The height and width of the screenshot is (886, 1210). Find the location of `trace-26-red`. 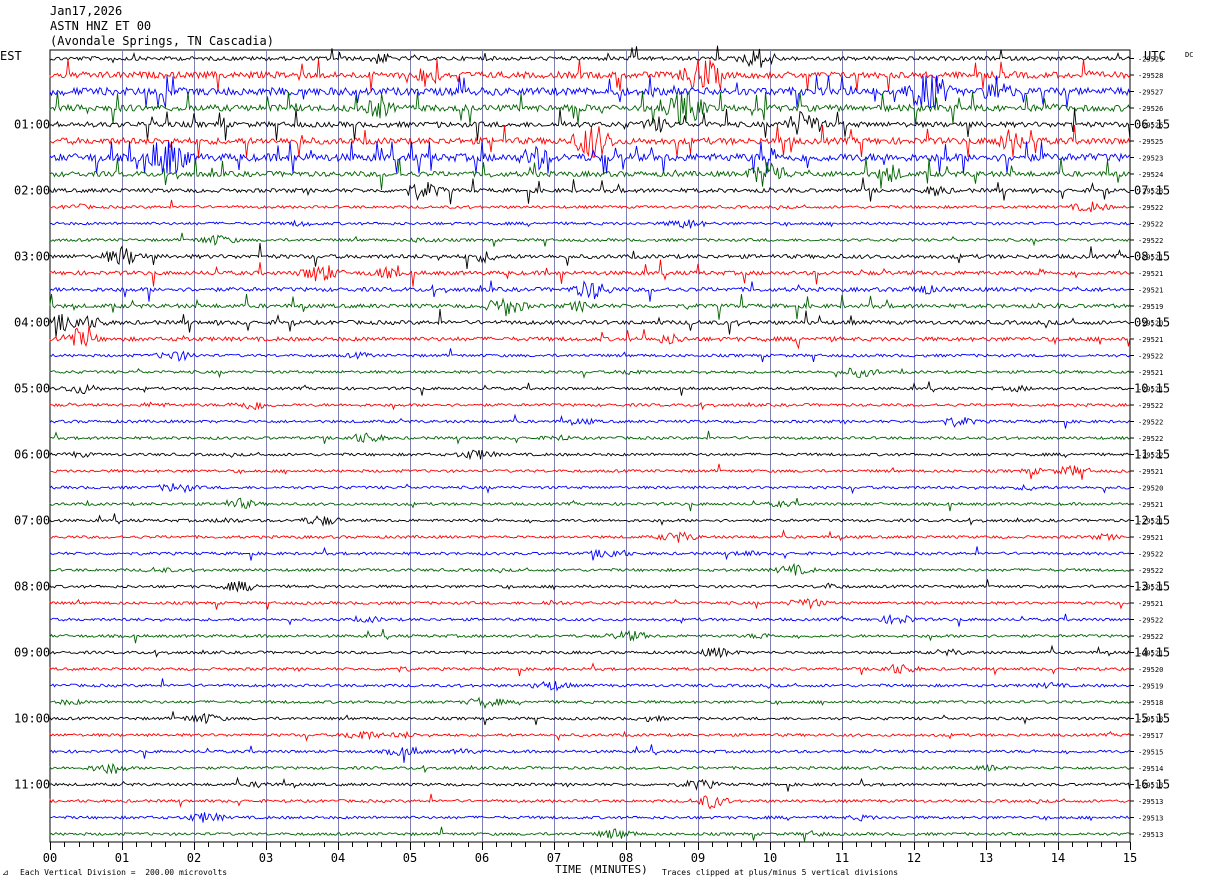

trace-26-red is located at coordinates (590, 471).